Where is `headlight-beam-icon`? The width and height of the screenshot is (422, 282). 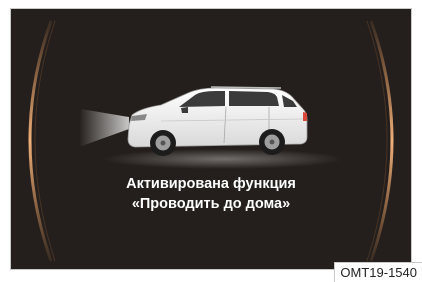
headlight-beam-icon is located at coordinates (104, 128).